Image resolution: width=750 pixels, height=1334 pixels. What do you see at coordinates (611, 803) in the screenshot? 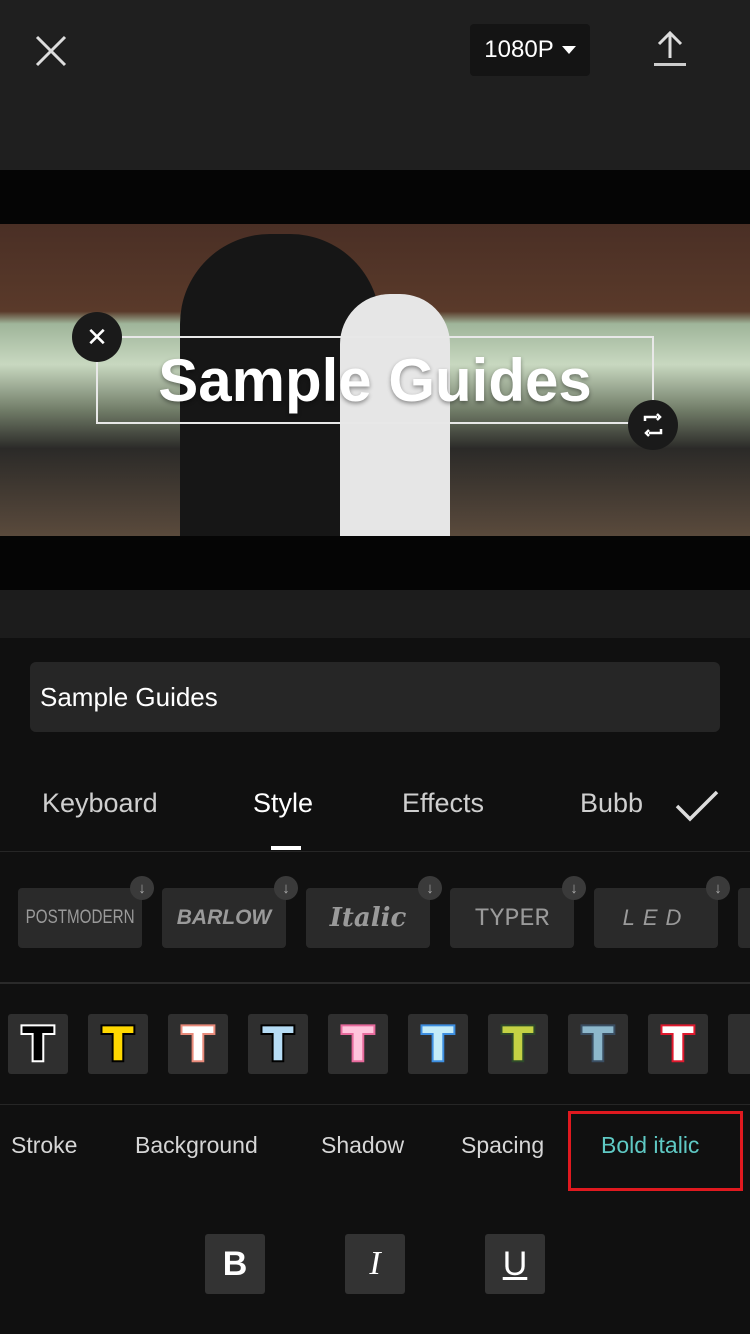
I see `tab-bubble: Bubb` at bounding box center [611, 803].